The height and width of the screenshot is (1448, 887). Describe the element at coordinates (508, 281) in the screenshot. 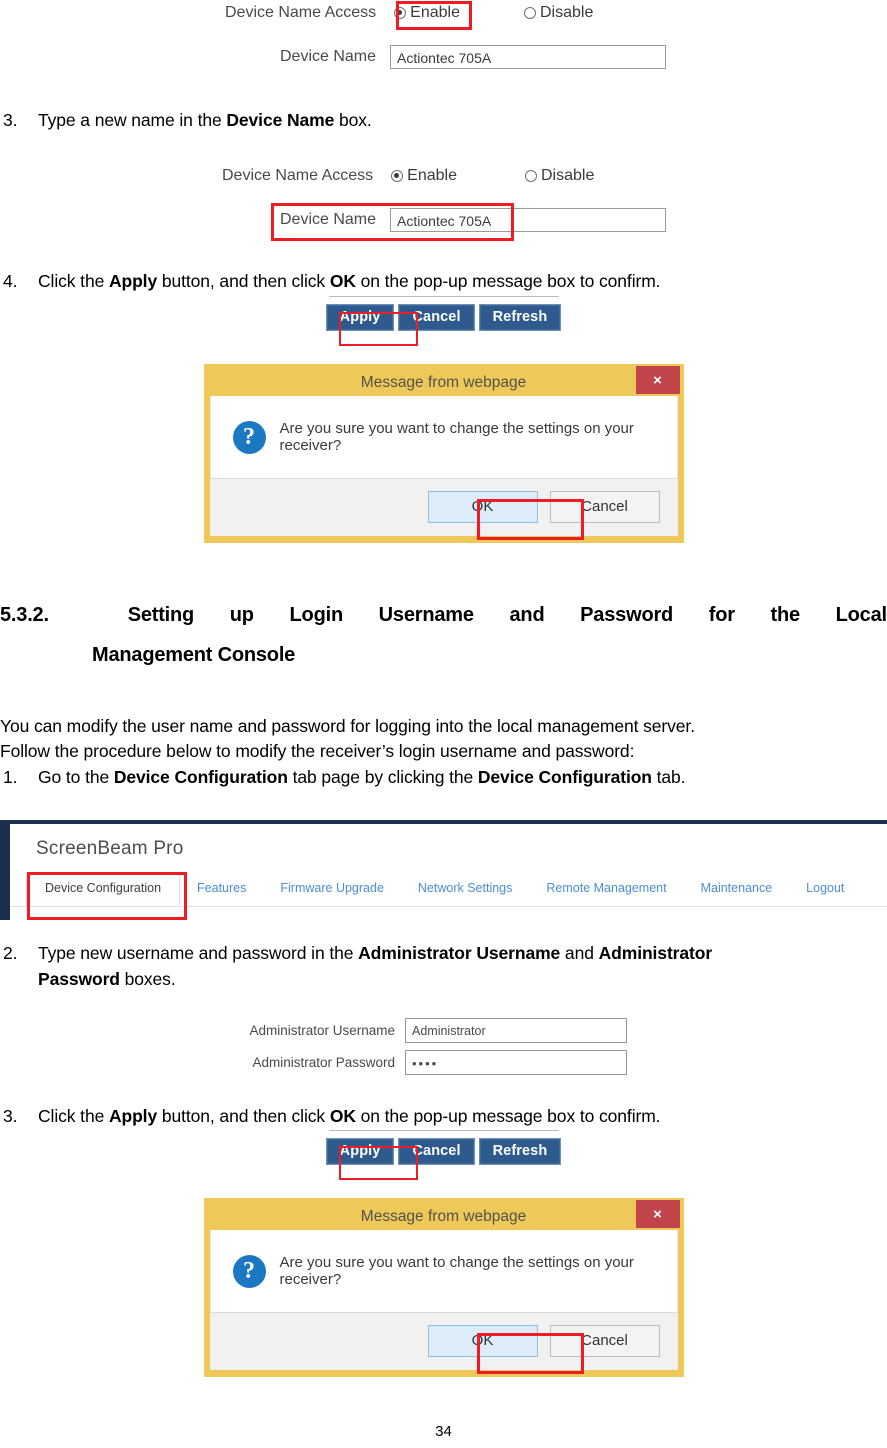

I see `step-text-3: on the pop-up message box to confirm.` at that location.